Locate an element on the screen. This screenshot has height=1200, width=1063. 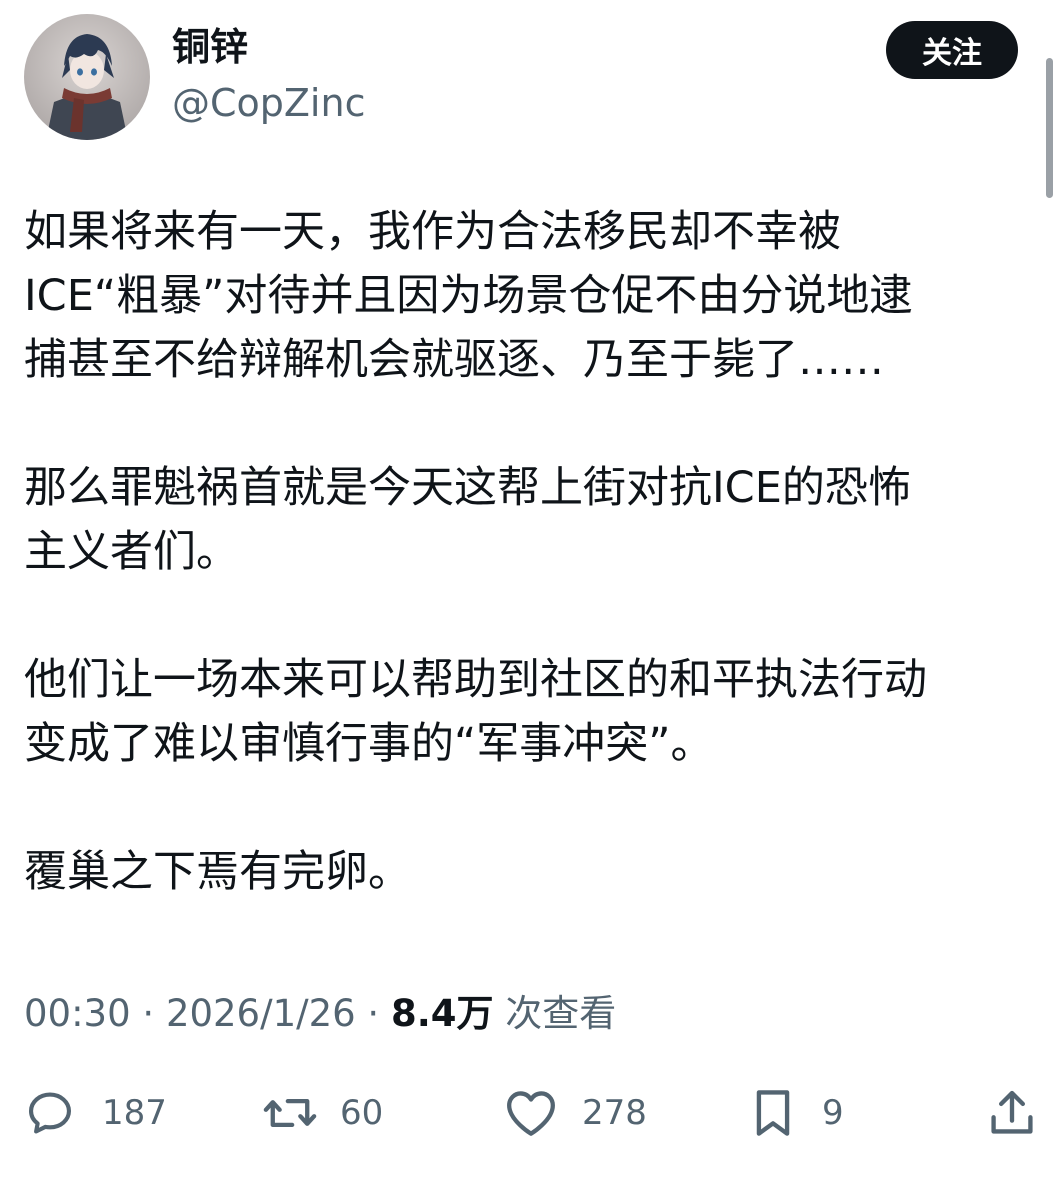
like-button: 278 is located at coordinates (575, 1113).